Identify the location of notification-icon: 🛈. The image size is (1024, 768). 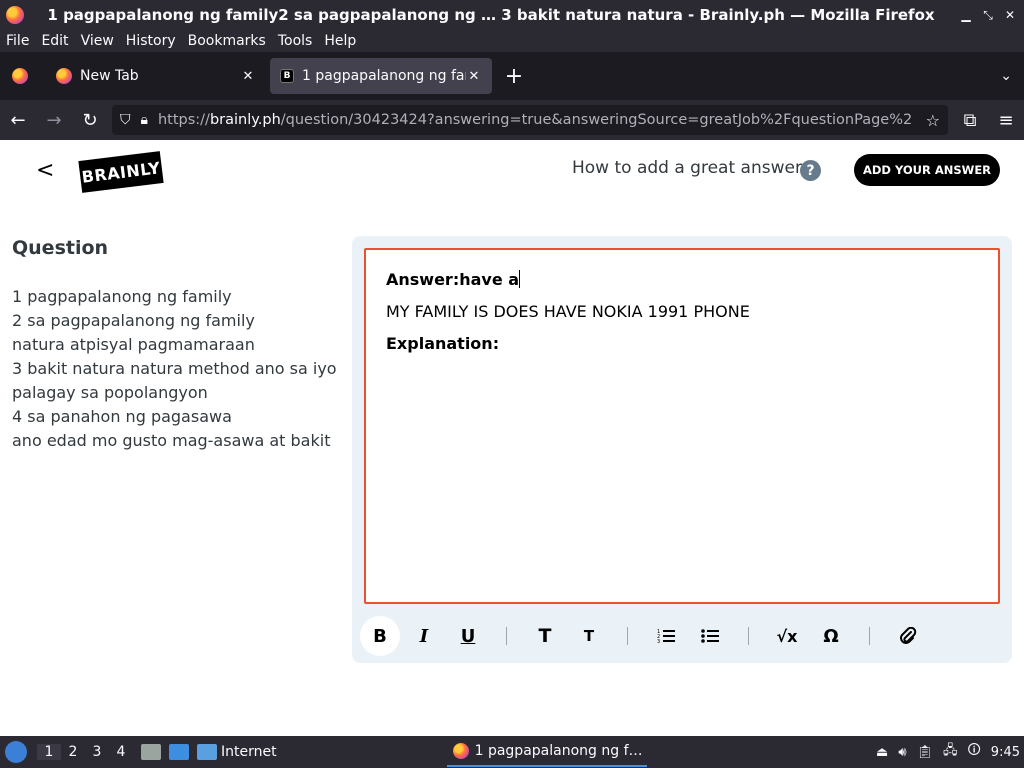
(974, 752).